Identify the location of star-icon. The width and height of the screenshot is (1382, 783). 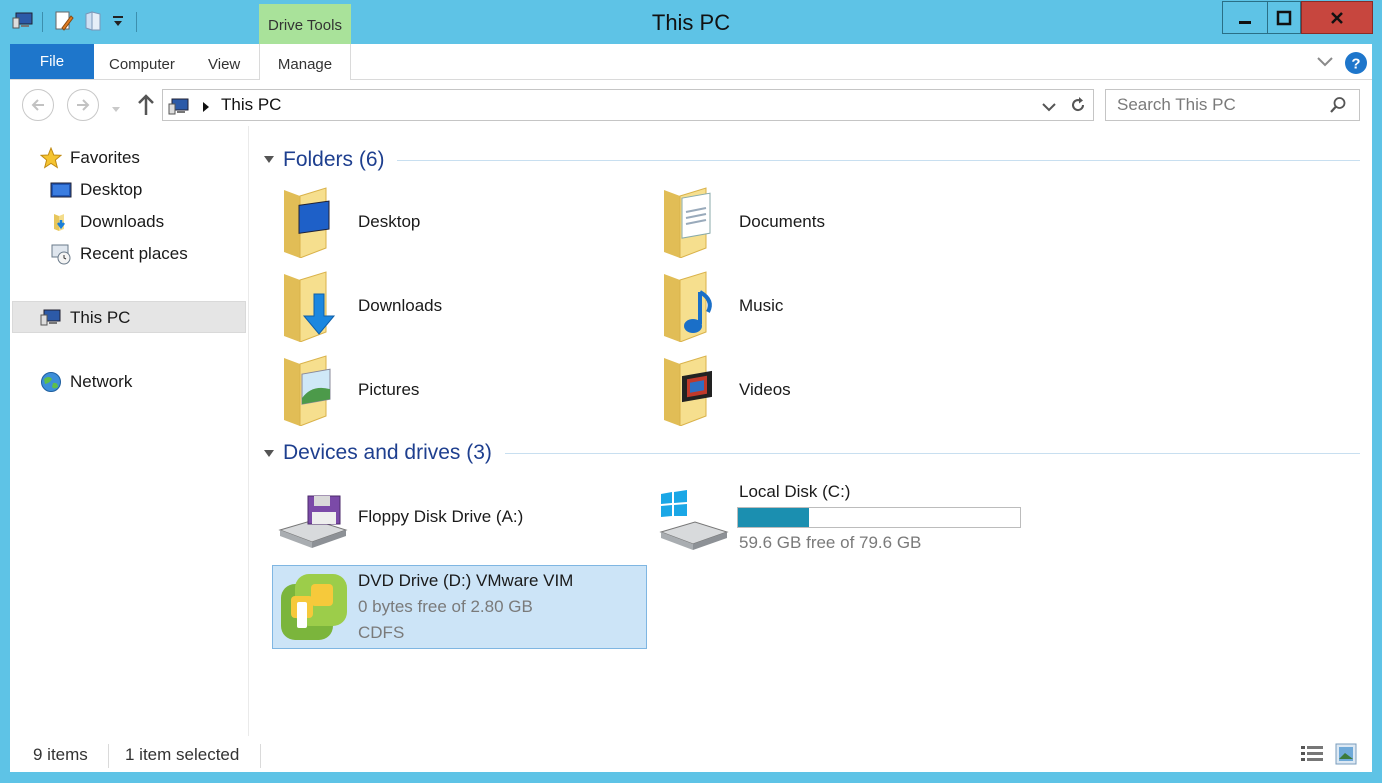
(51, 157).